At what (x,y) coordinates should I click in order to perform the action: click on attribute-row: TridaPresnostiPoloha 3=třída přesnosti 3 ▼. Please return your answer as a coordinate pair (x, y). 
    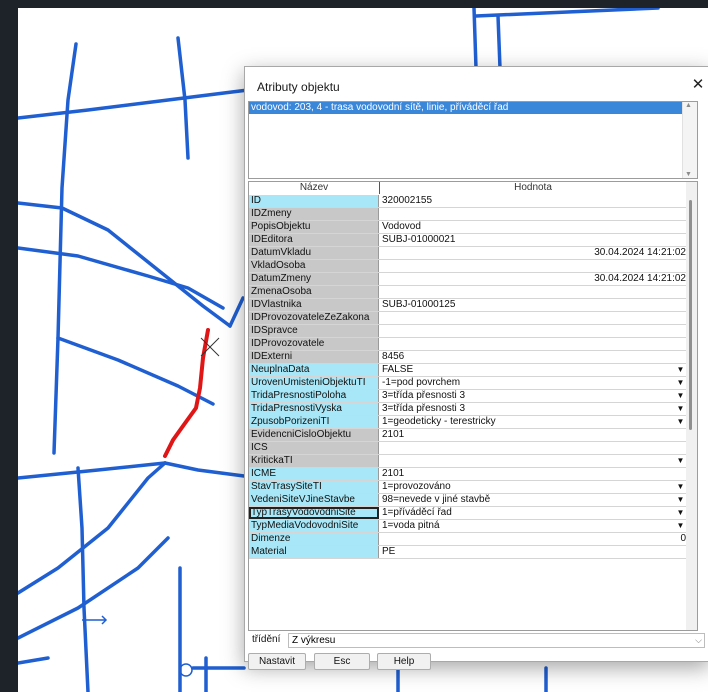
    Looking at the image, I should click on (473, 396).